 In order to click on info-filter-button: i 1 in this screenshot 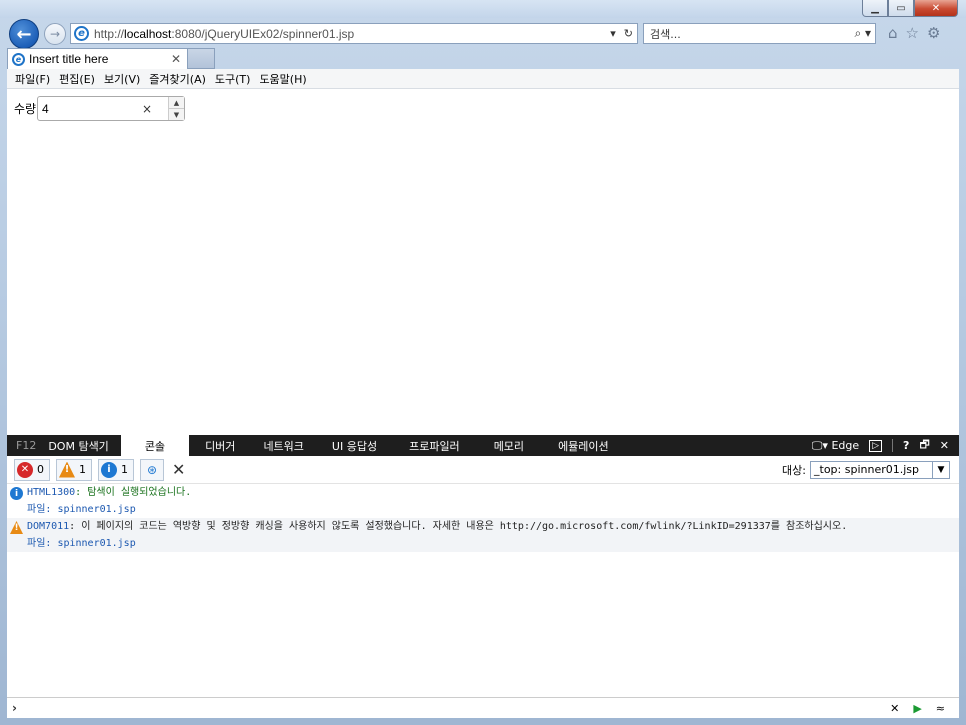, I will do `click(116, 469)`.